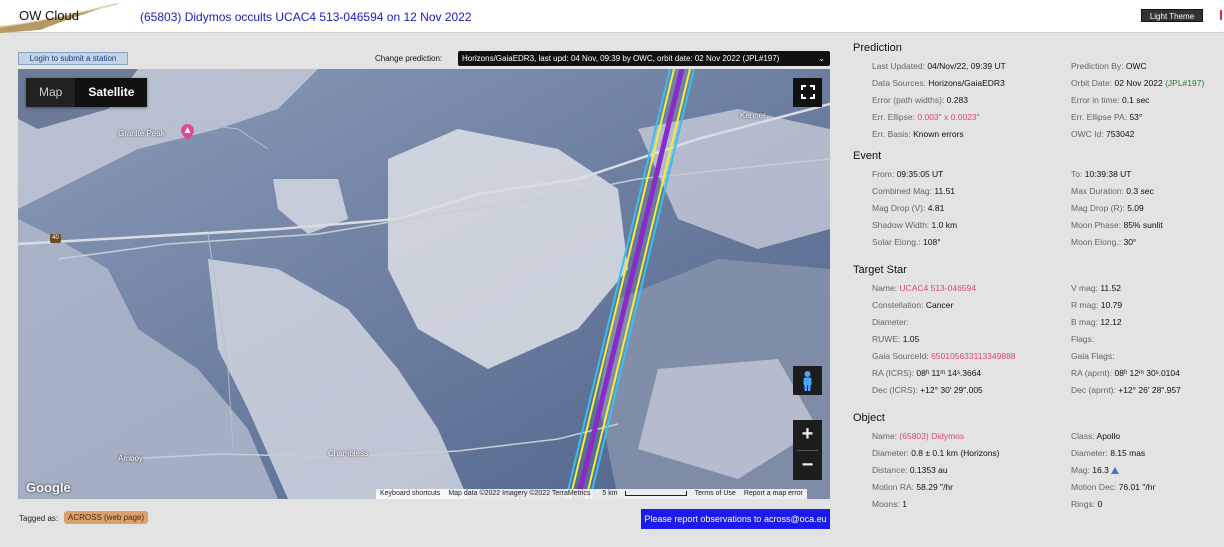 The height and width of the screenshot is (547, 1224). Describe the element at coordinates (1096, 322) in the screenshot. I see `bmag-row: B mag: 12.12` at that location.